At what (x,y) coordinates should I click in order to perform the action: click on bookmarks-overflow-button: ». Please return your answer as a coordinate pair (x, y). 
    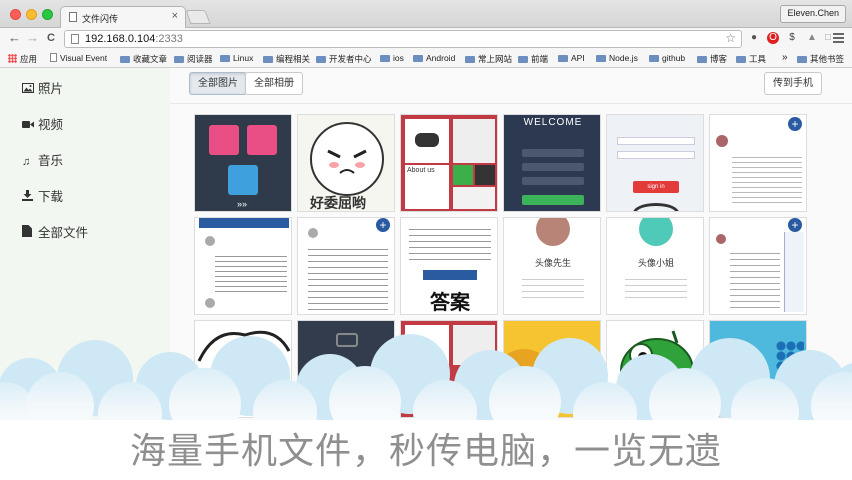
    Looking at the image, I should click on (785, 57).